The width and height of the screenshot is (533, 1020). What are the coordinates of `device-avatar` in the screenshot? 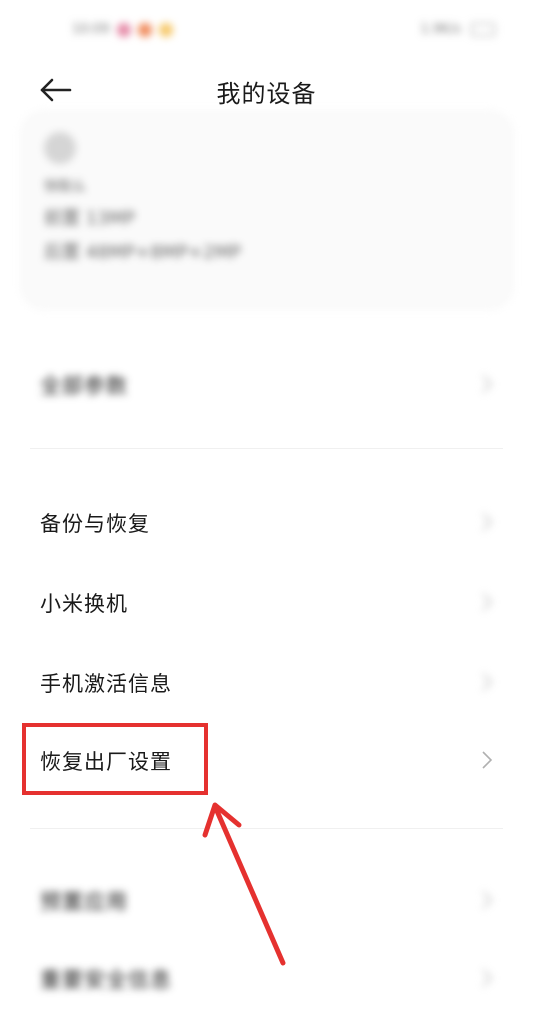 It's located at (60, 148).